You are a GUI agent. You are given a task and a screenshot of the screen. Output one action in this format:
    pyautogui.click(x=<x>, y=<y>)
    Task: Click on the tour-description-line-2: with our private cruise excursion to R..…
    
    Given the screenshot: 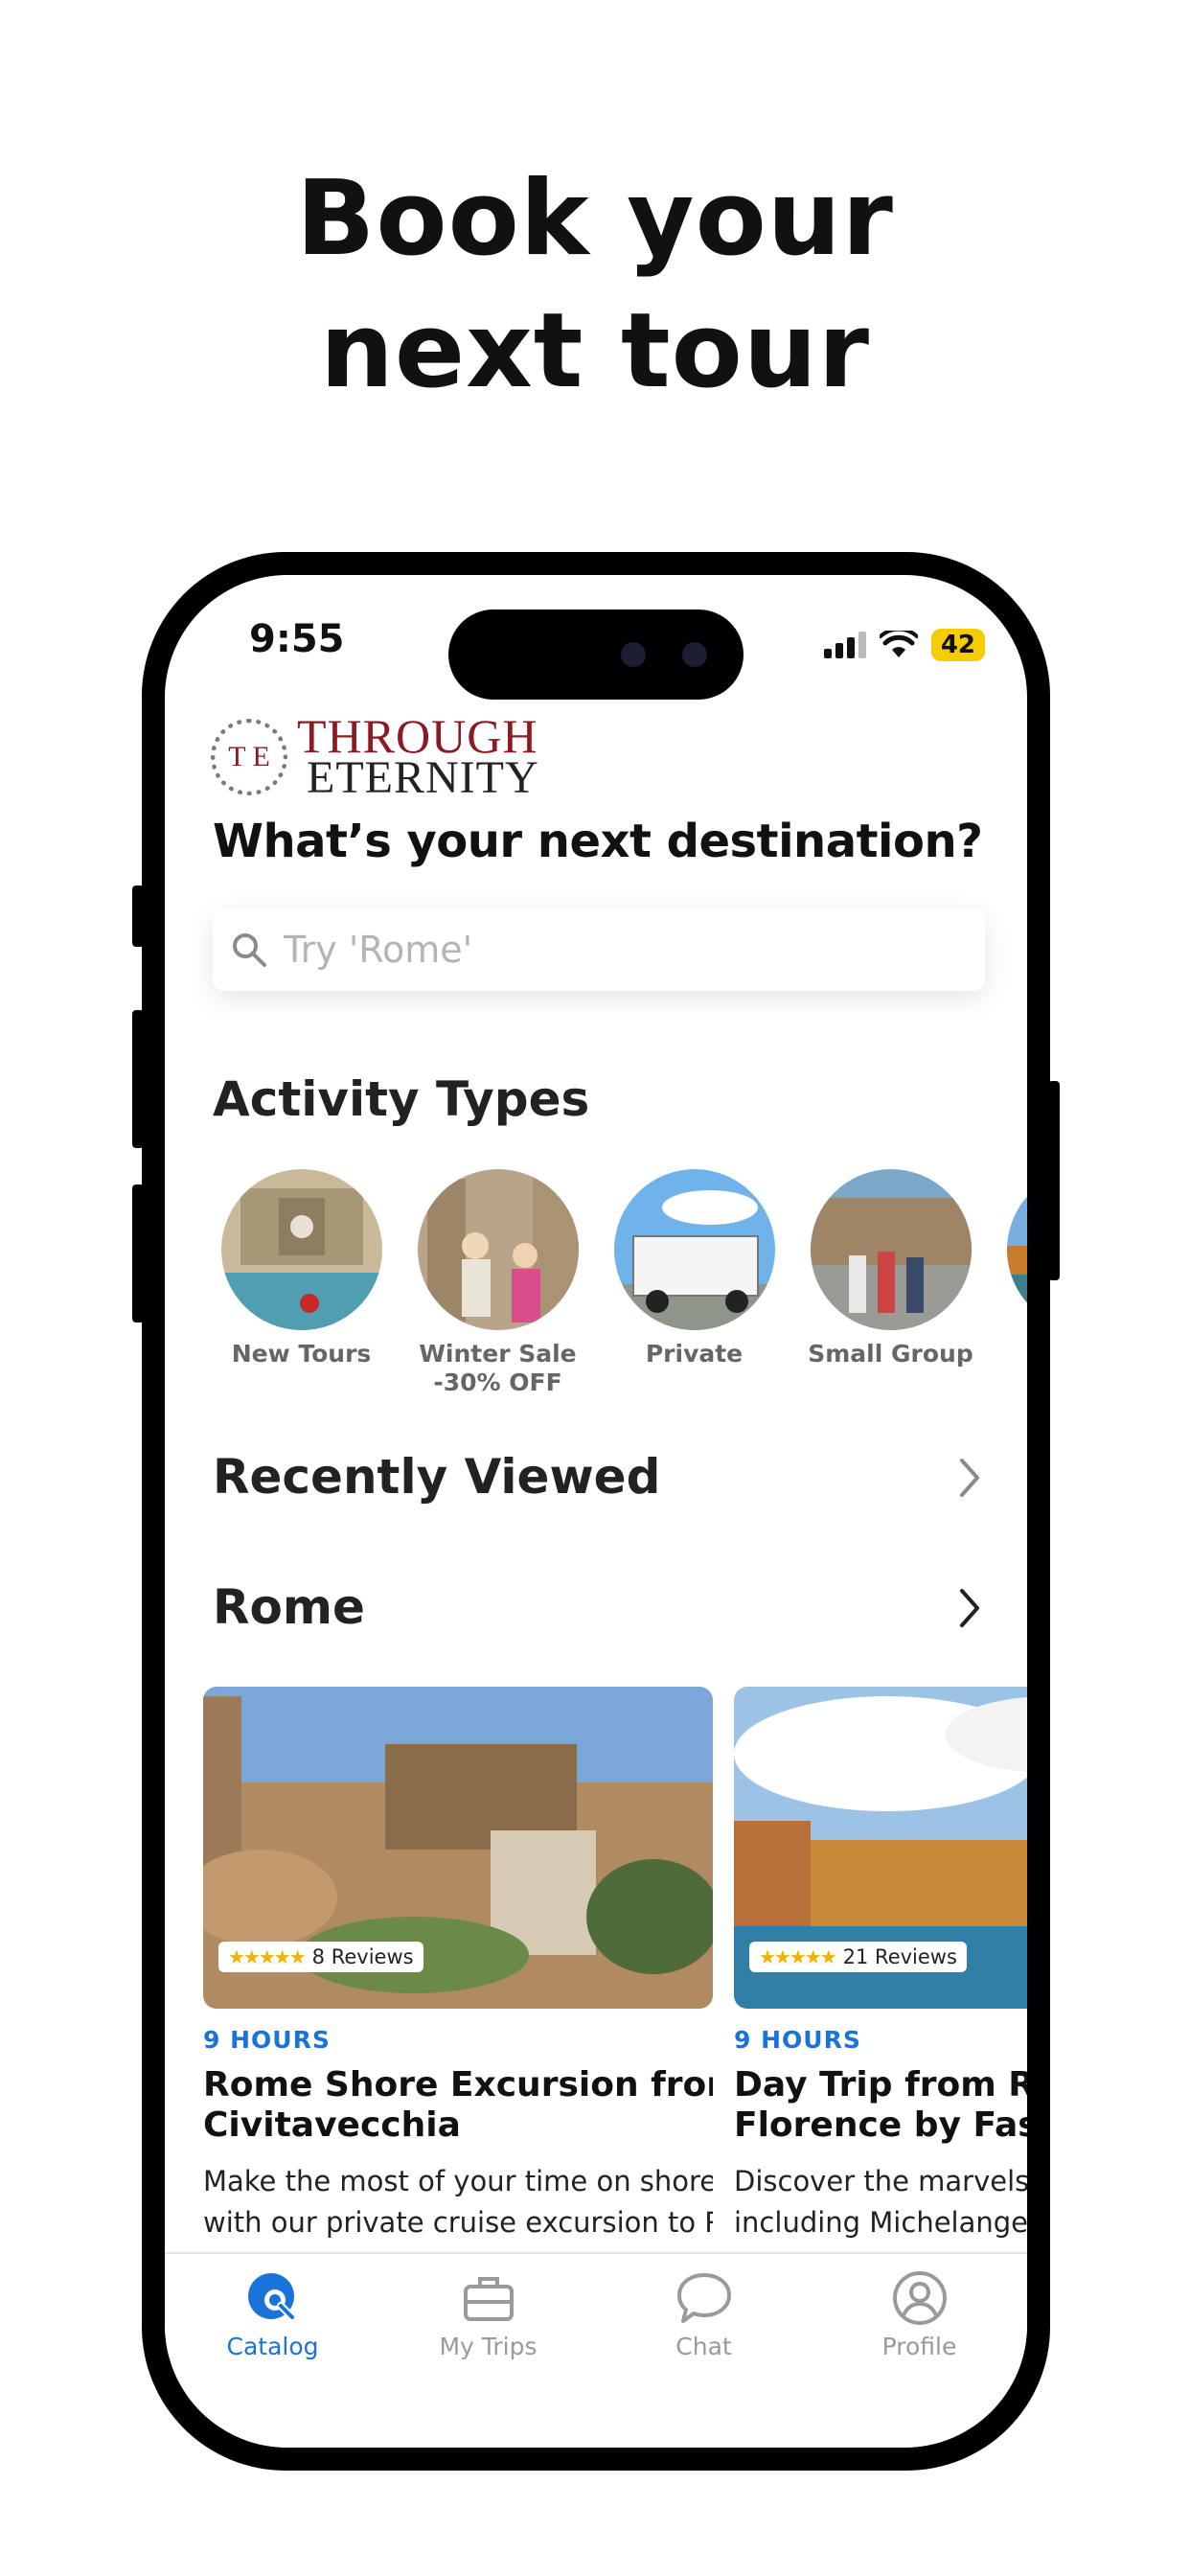 What is the action you would take?
    pyautogui.click(x=458, y=2222)
    